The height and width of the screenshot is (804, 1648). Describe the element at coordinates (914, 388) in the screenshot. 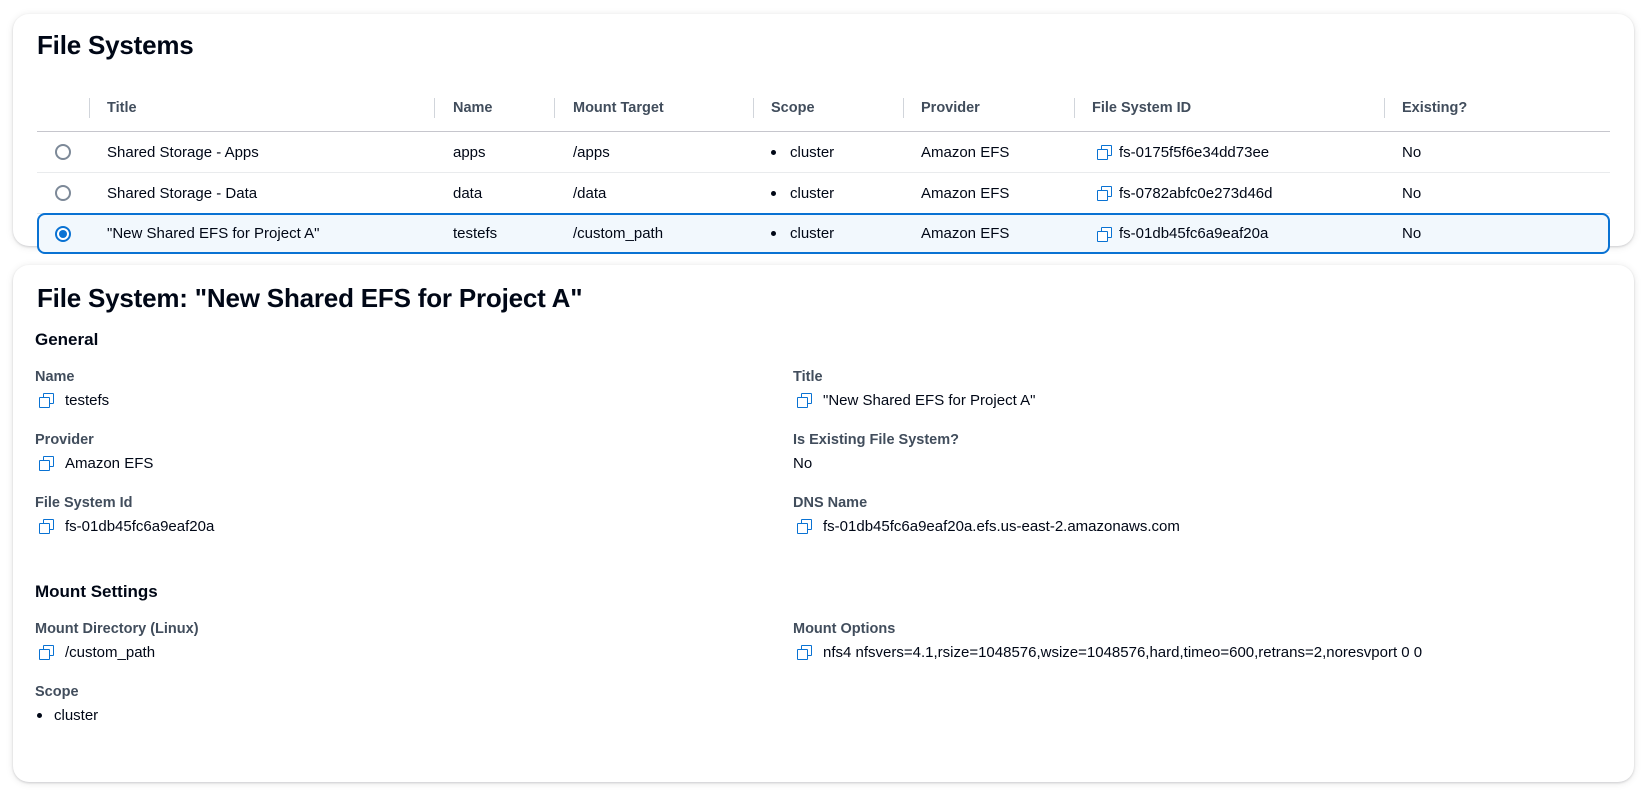

I see `title-field: Title "New Shared EFS for Project A"` at that location.